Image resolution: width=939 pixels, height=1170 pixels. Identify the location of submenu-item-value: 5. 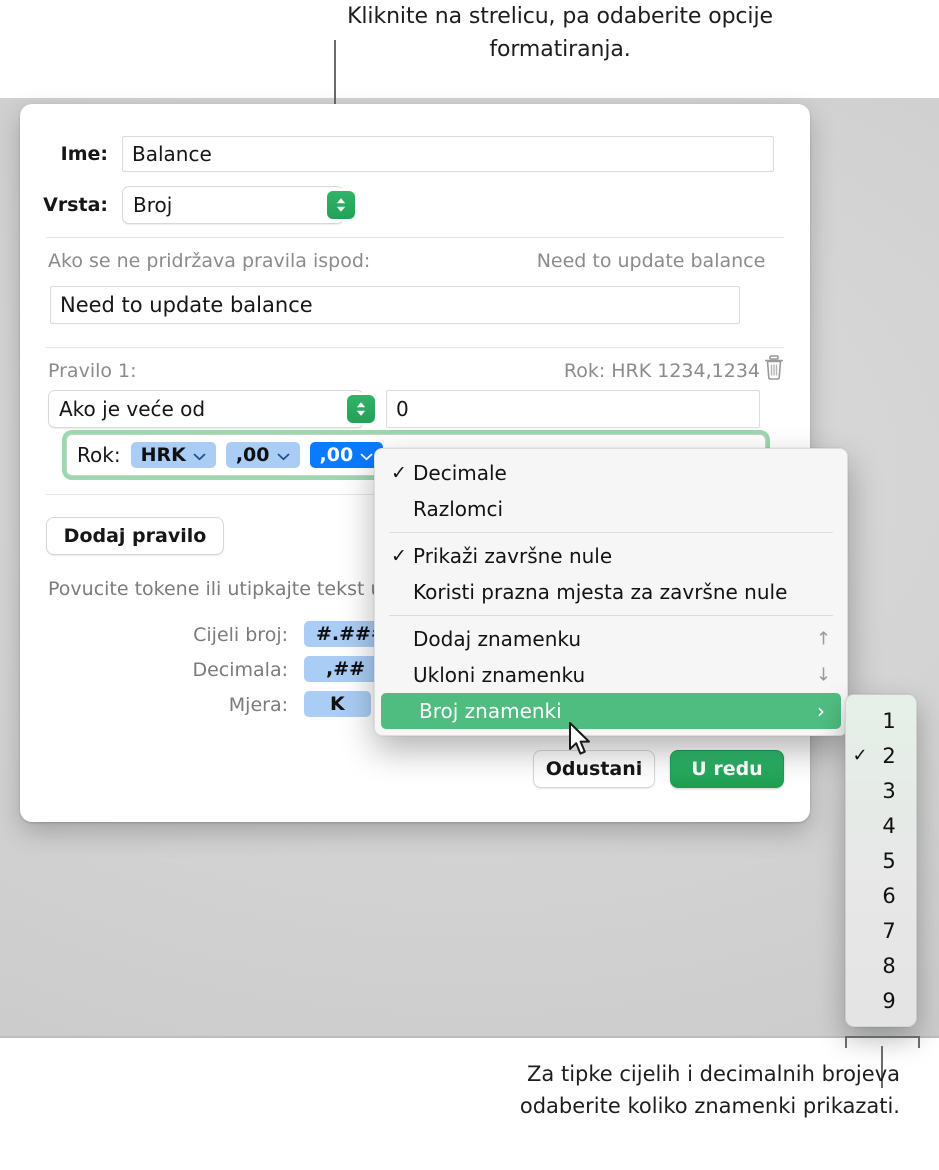
(889, 860).